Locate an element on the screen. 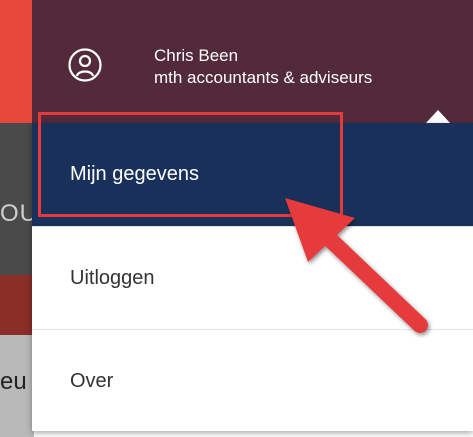 This screenshot has width=473, height=437. background-header-strip is located at coordinates (16, 61).